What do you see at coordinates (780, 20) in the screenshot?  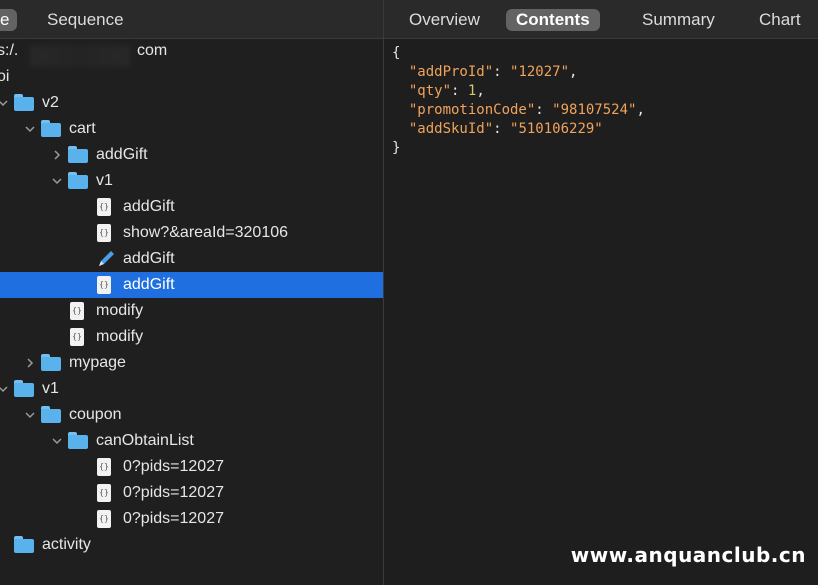 I see `tab-chart: Chart` at bounding box center [780, 20].